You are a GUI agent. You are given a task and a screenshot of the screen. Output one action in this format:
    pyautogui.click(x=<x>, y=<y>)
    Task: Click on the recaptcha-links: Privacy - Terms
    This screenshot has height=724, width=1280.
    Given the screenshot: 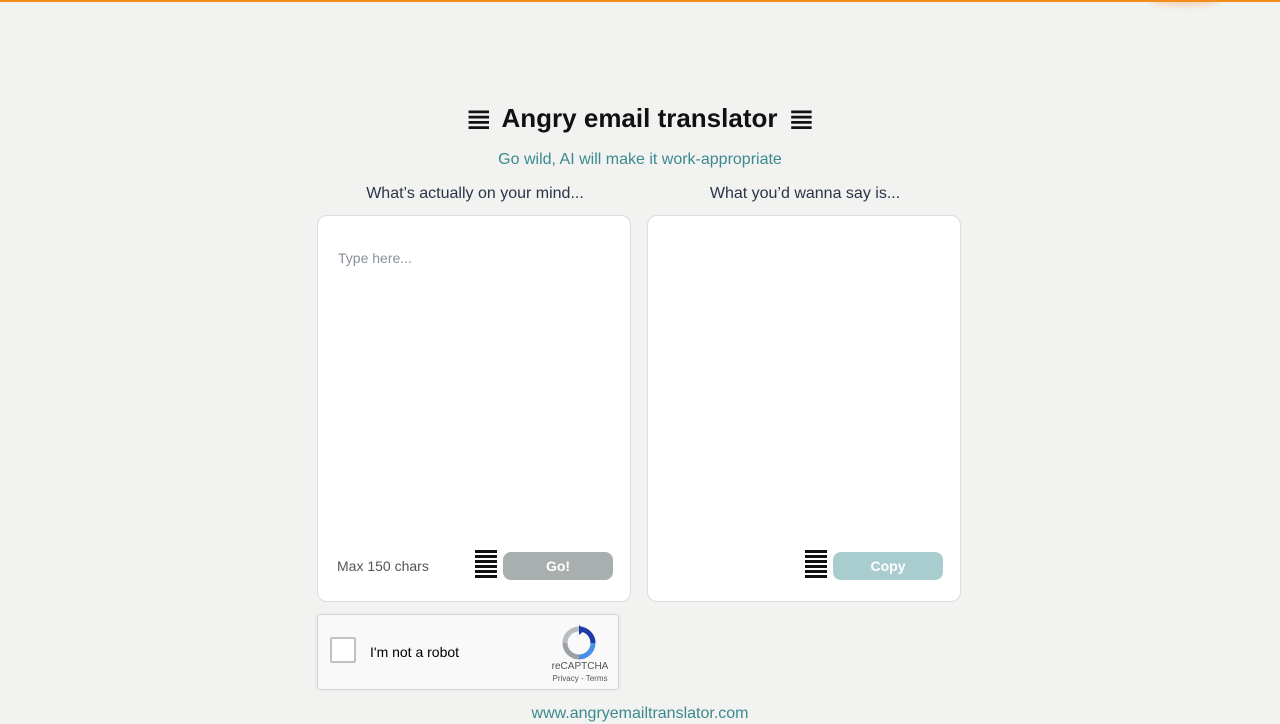 What is the action you would take?
    pyautogui.click(x=580, y=678)
    